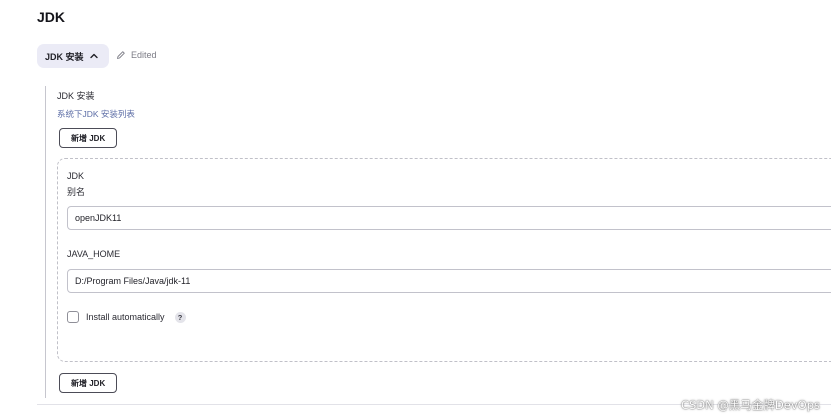  What do you see at coordinates (449, 218) in the screenshot?
I see `alias-input: openJDK11` at bounding box center [449, 218].